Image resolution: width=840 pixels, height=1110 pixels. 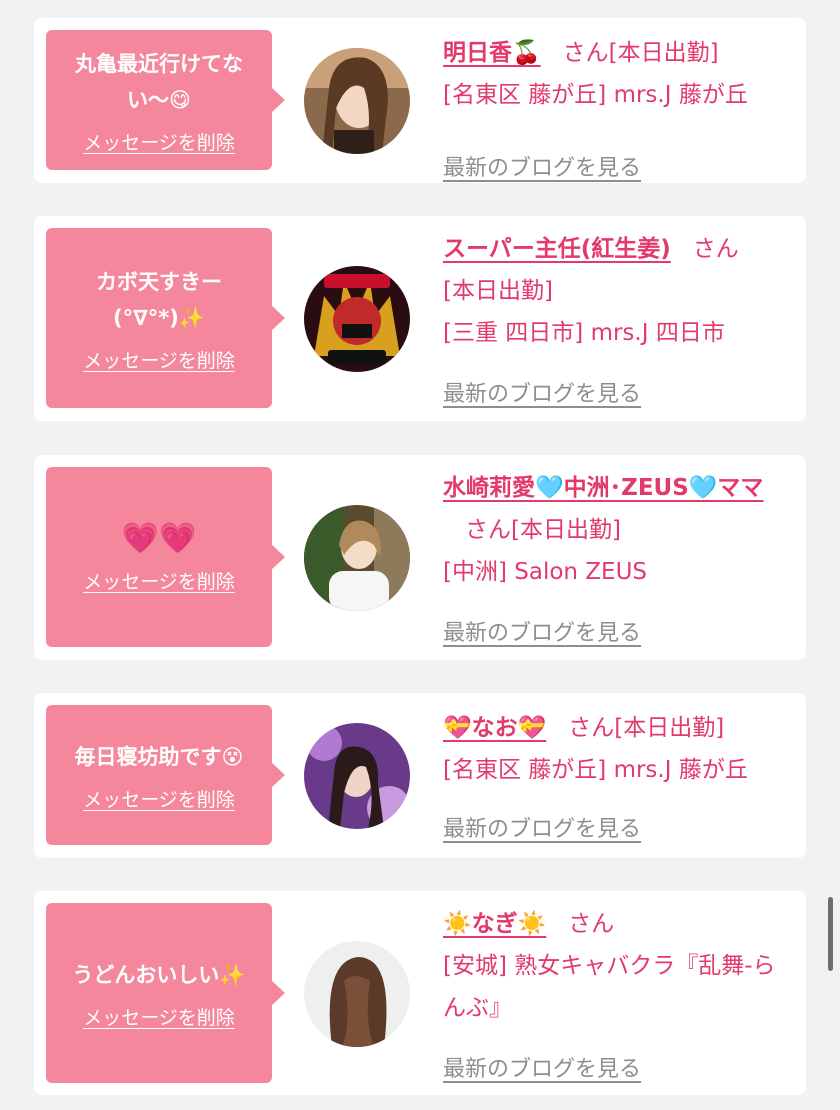 I want to click on message-text: 毎日寝坊助です😵, so click(x=159, y=756).